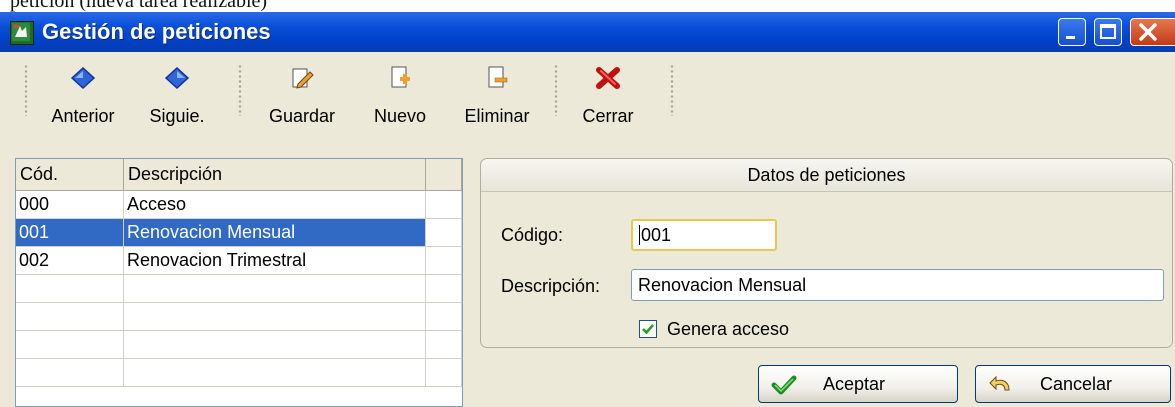  I want to click on cancel-label: Cancelar, so click(1076, 384).